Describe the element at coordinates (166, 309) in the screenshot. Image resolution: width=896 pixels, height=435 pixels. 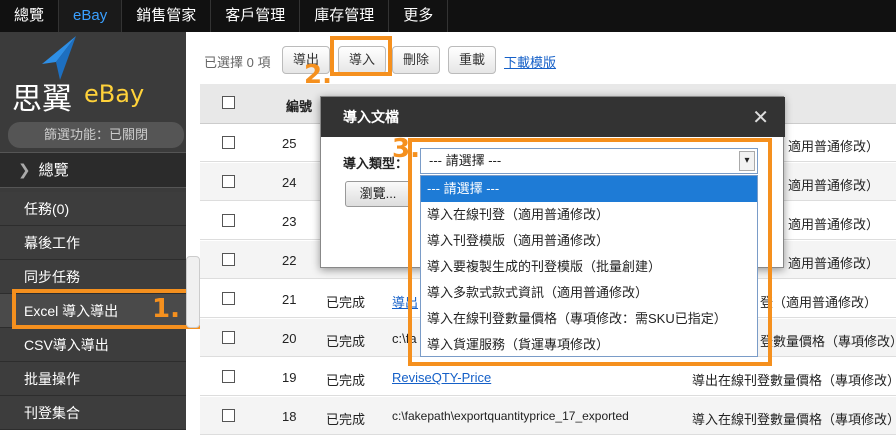
I see `step-1-number: 1.` at that location.